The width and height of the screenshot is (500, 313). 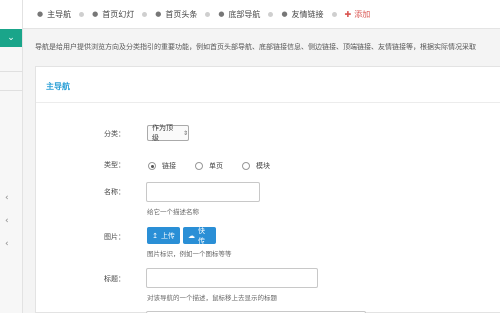 I want to click on tab-label: 首页头条, so click(x=181, y=14).